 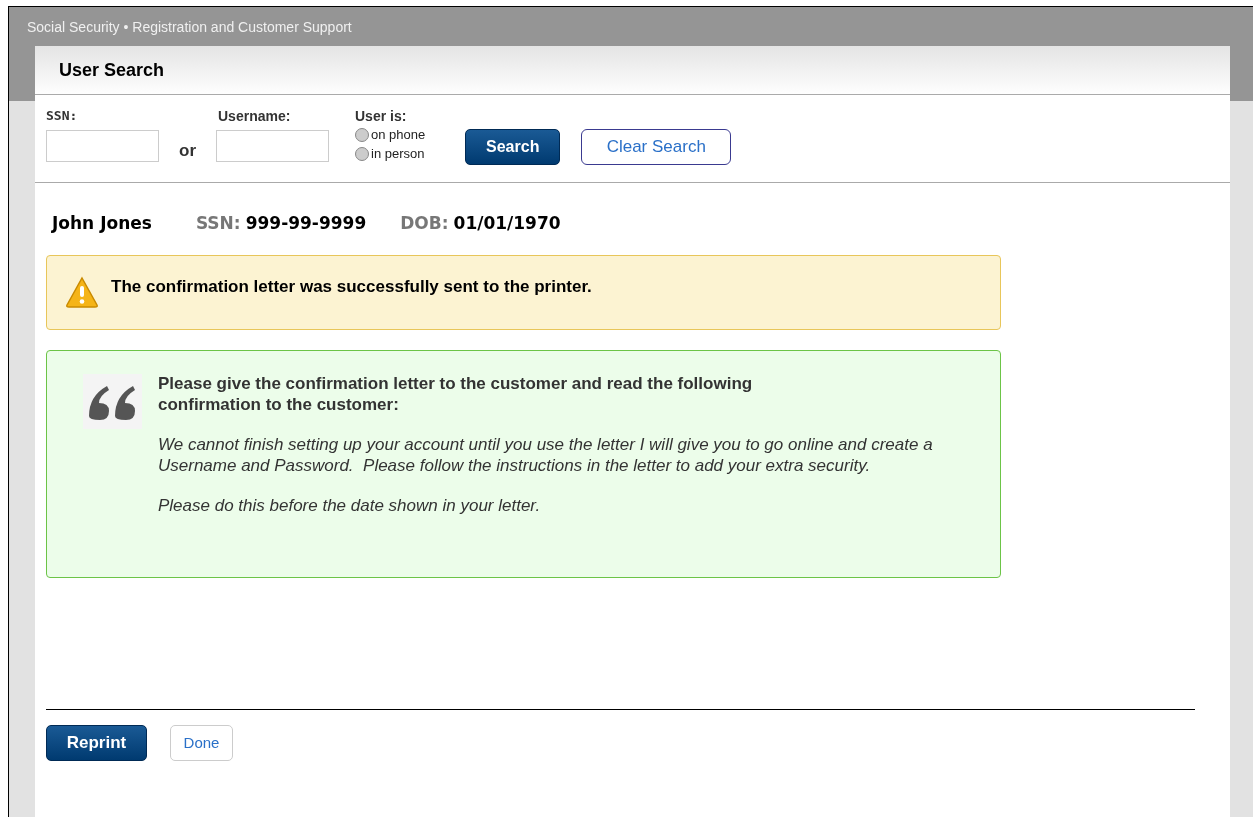 I want to click on script-paragraph: Please do this before the date shown in your letter., so click(x=350, y=505).